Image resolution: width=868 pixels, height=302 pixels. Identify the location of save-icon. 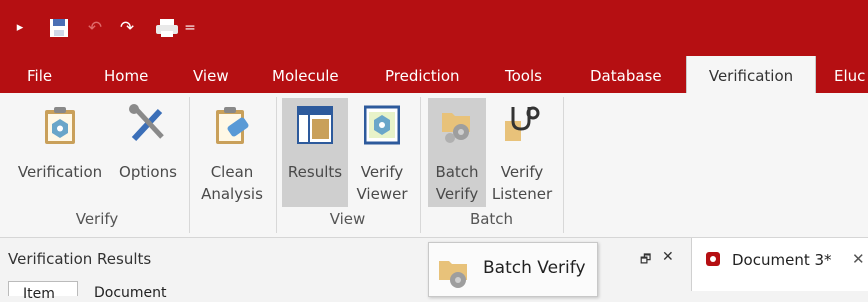
(59, 28).